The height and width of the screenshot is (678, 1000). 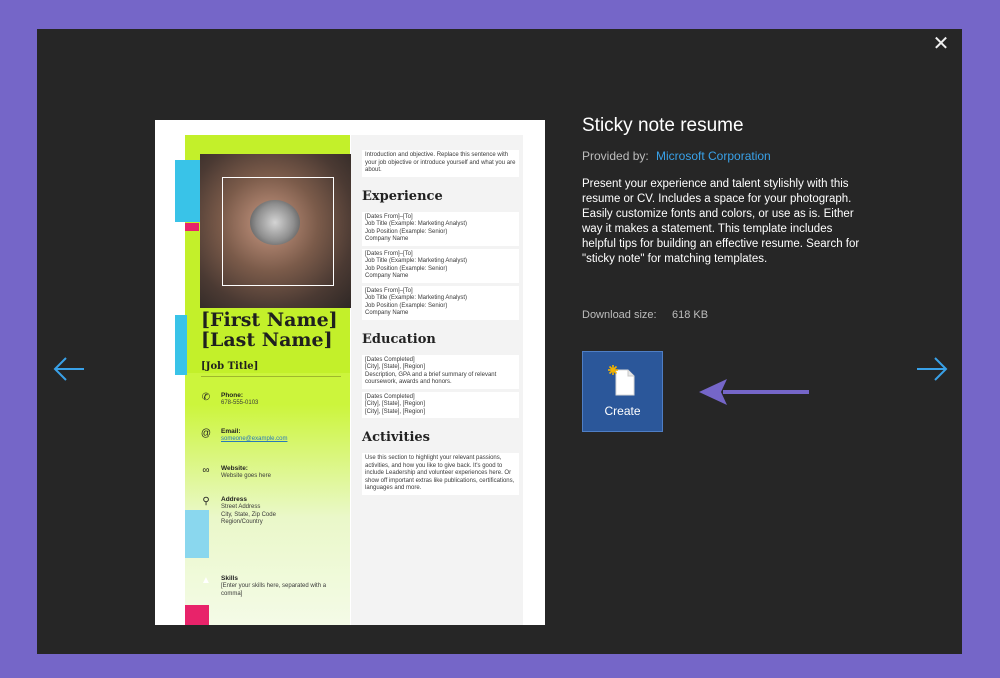 I want to click on create-button: Create, so click(x=622, y=391).